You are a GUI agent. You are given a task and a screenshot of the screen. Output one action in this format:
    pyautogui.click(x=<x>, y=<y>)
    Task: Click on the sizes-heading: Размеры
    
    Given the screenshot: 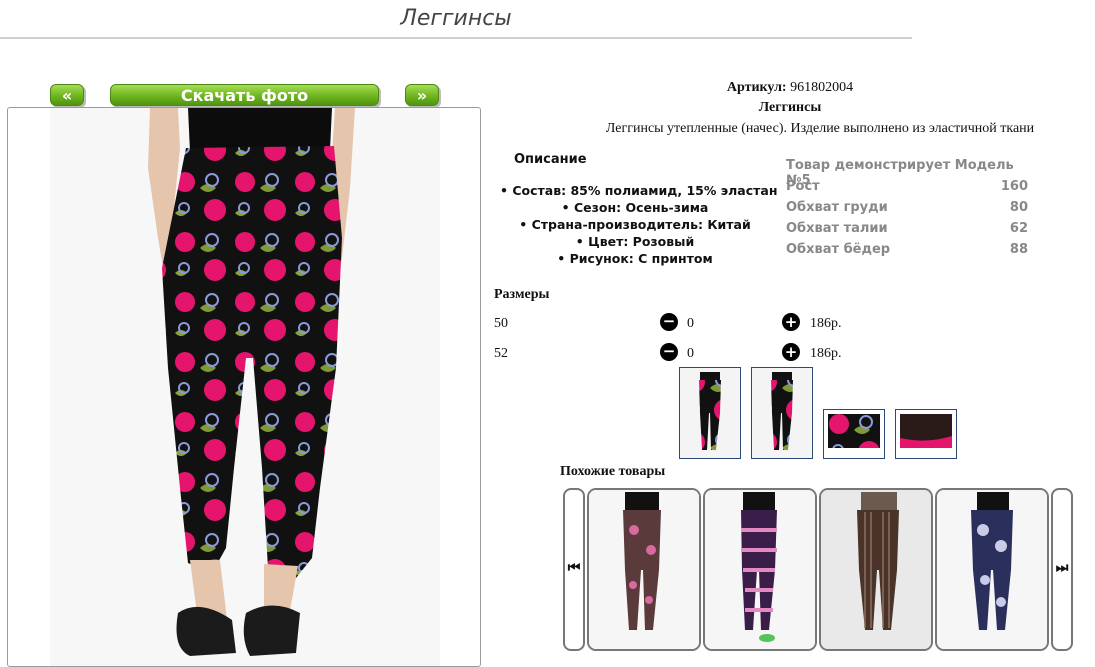 What is the action you would take?
    pyautogui.click(x=522, y=294)
    